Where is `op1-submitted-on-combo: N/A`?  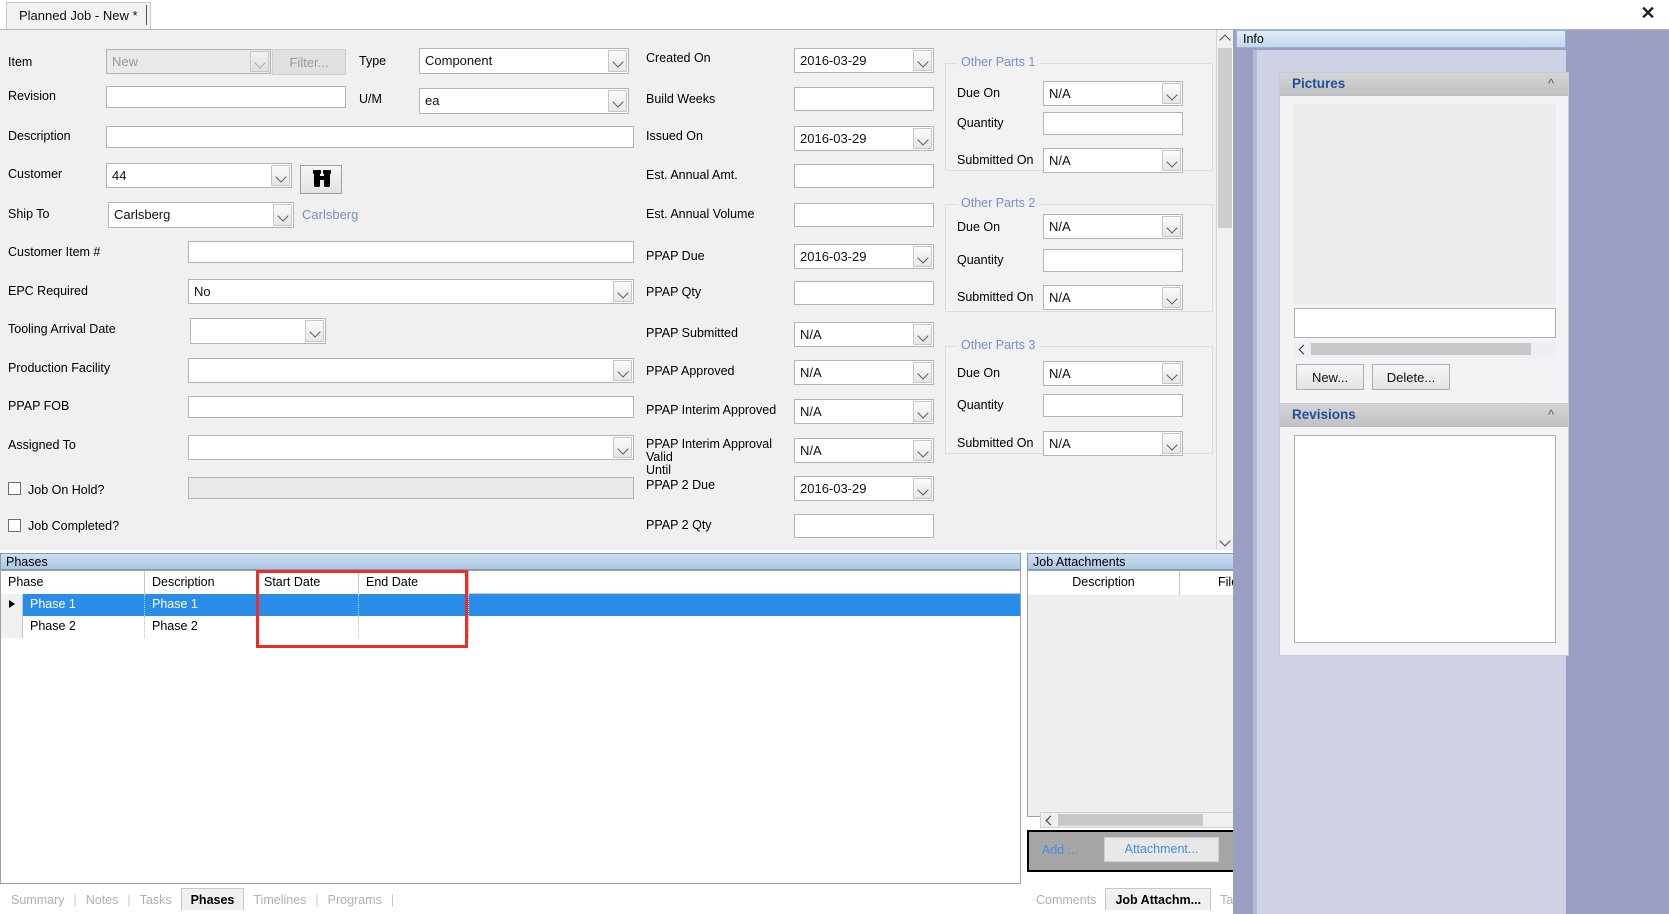
op1-submitted-on-combo: N/A is located at coordinates (1113, 160).